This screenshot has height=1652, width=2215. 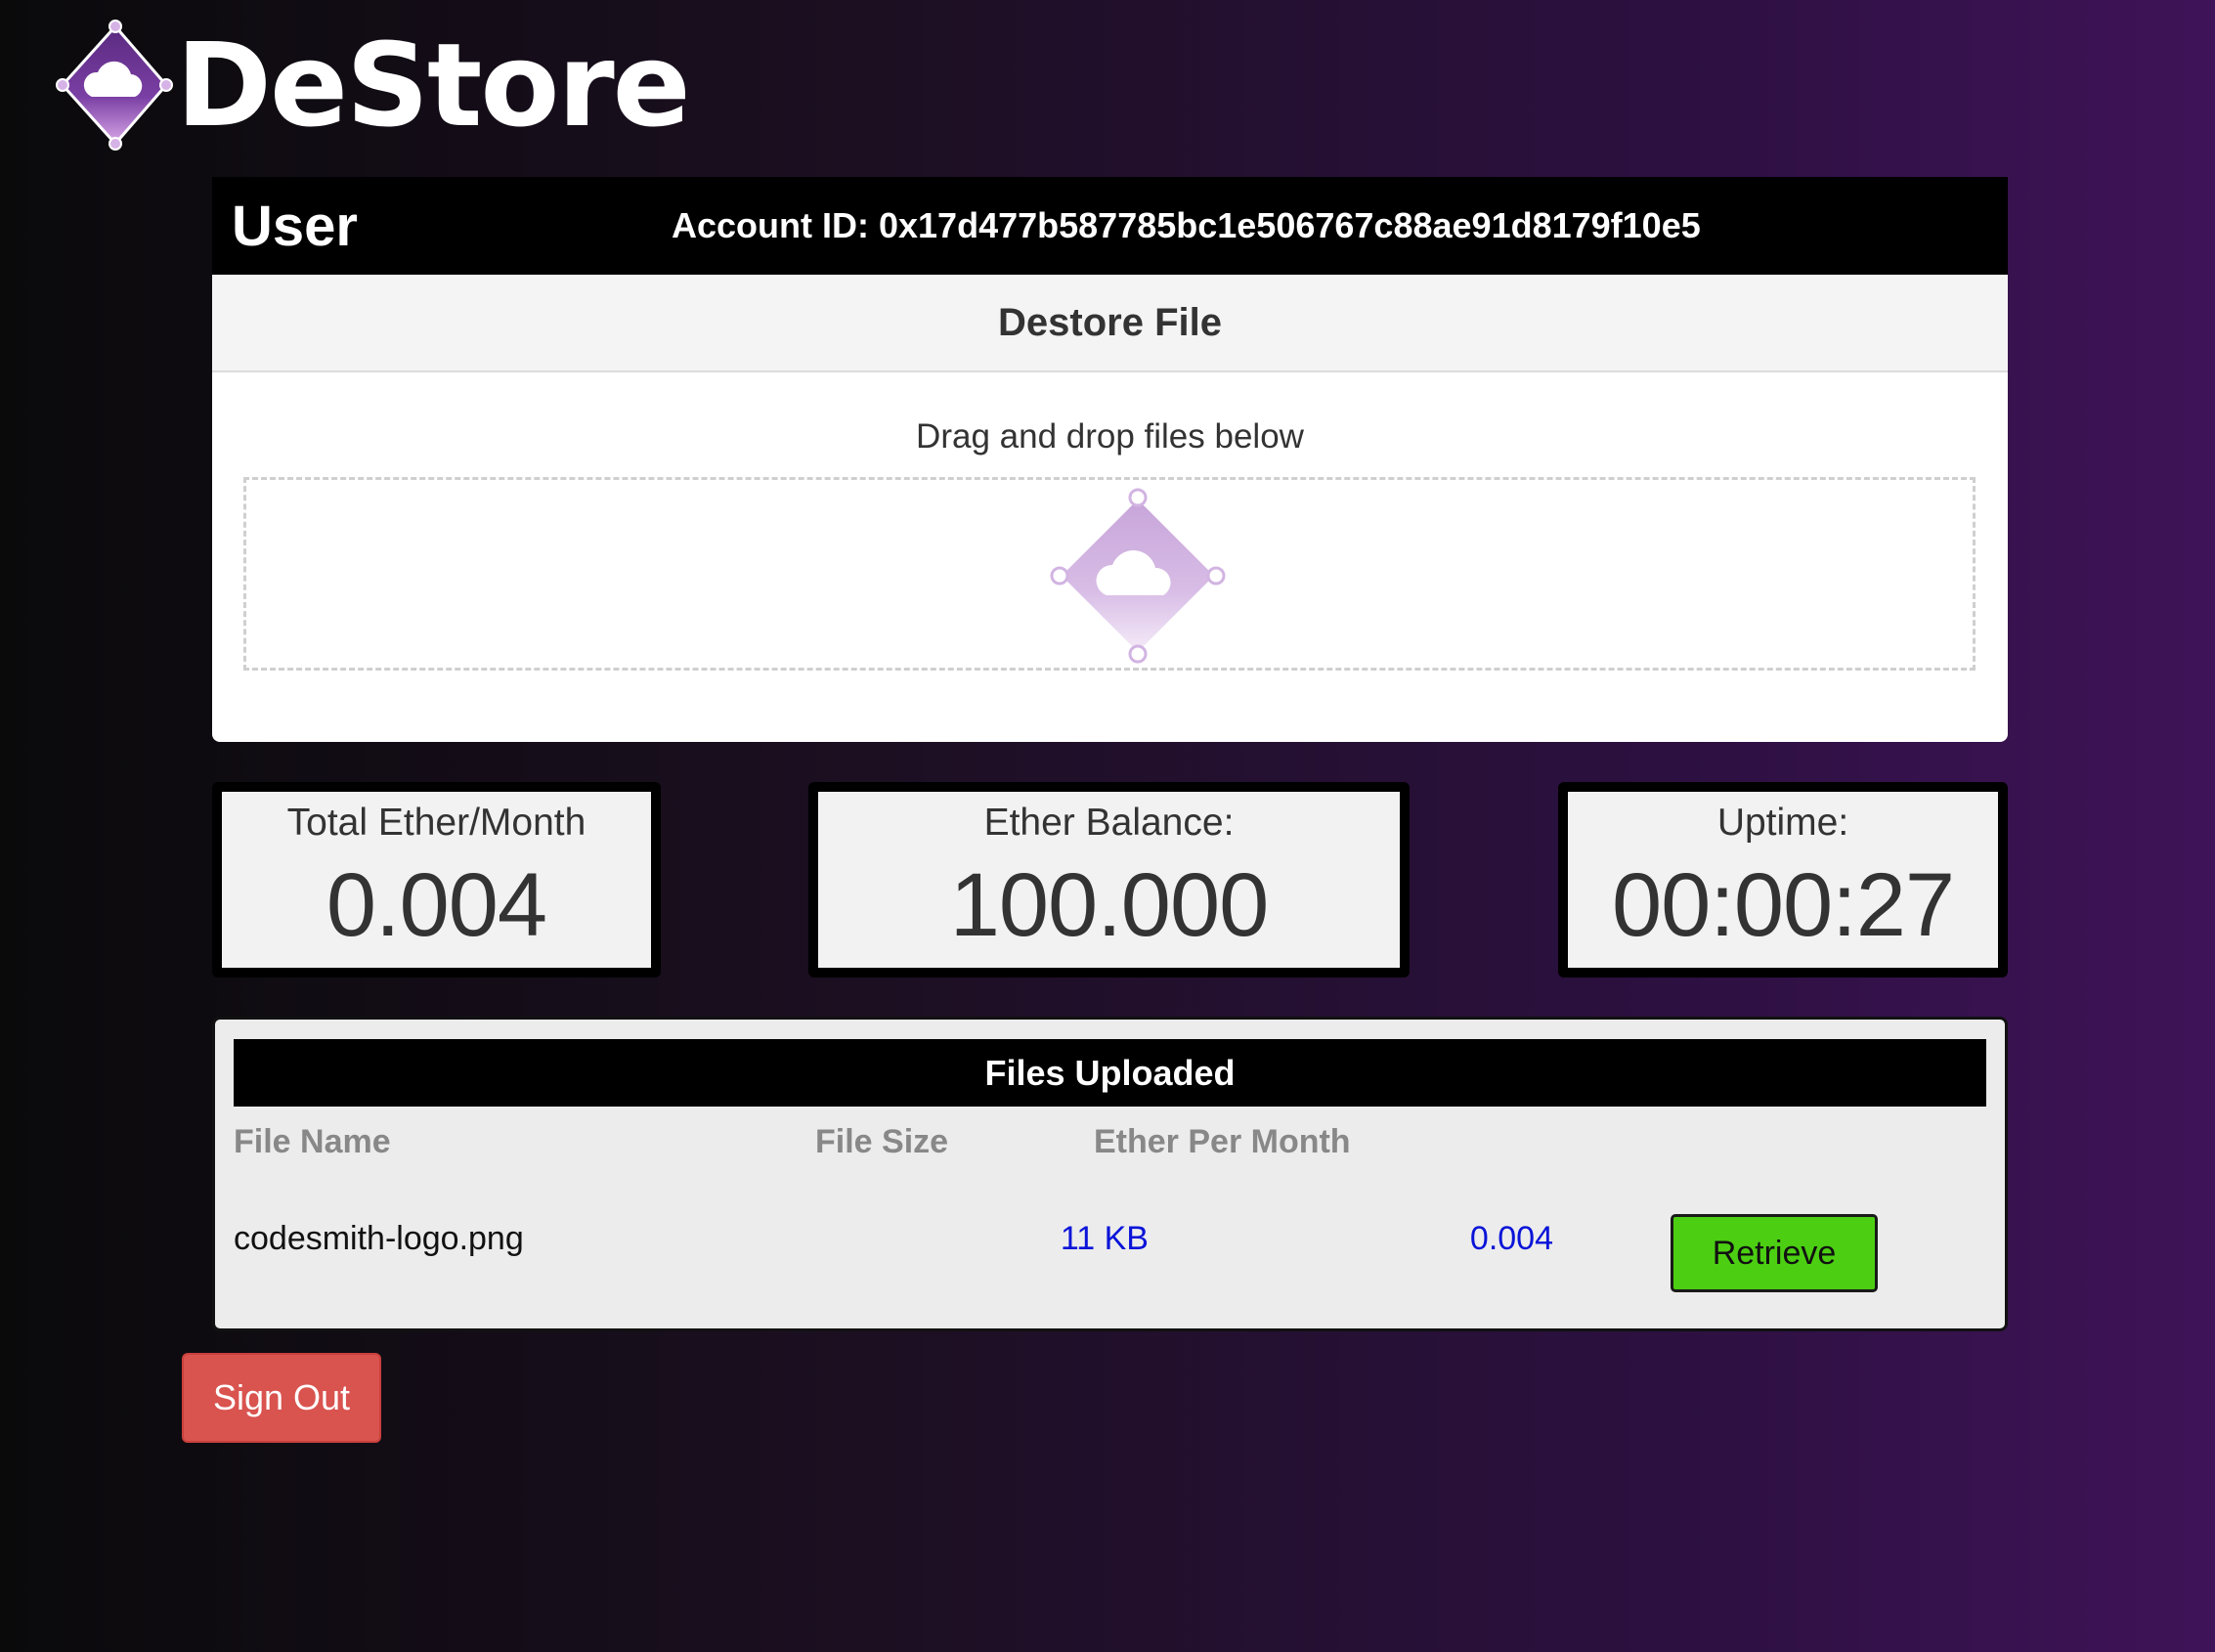 I want to click on files-title: Files Uploaded, so click(x=1110, y=1073).